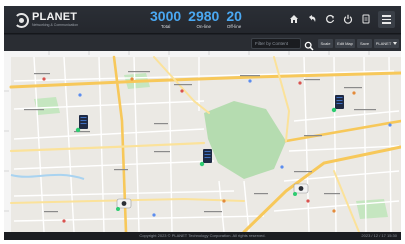 The width and height of the screenshot is (405, 244). I want to click on logo: PLANET Networking & Communication, so click(46, 20).